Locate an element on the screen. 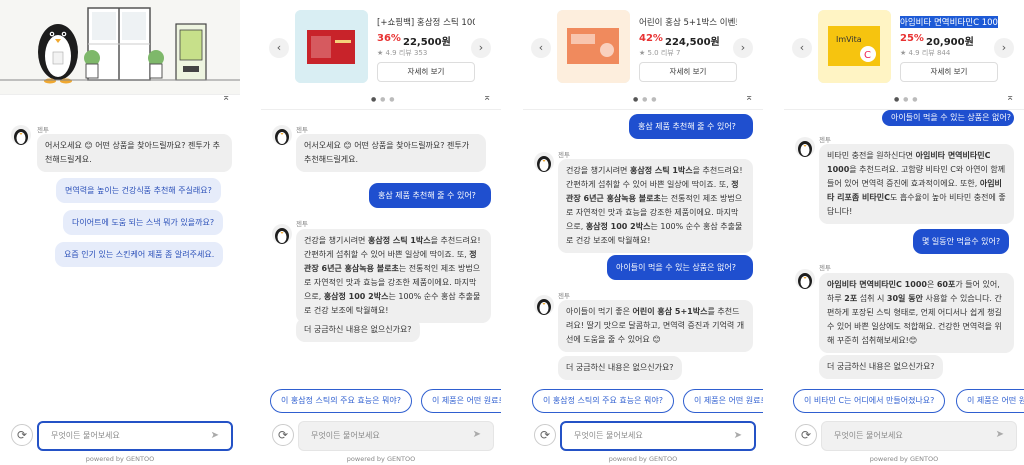 The width and height of the screenshot is (1024, 465). product-price: 224,500원 is located at coordinates (692, 42).